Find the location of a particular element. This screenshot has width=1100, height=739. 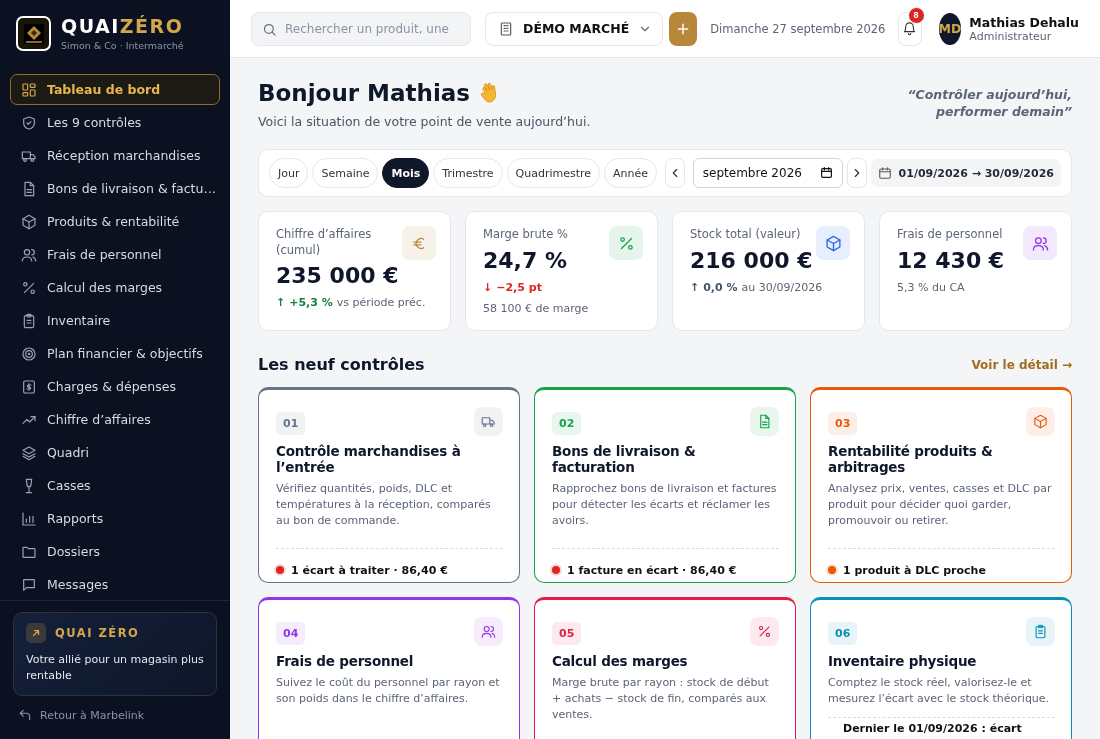

period-tab: Année is located at coordinates (631, 173).